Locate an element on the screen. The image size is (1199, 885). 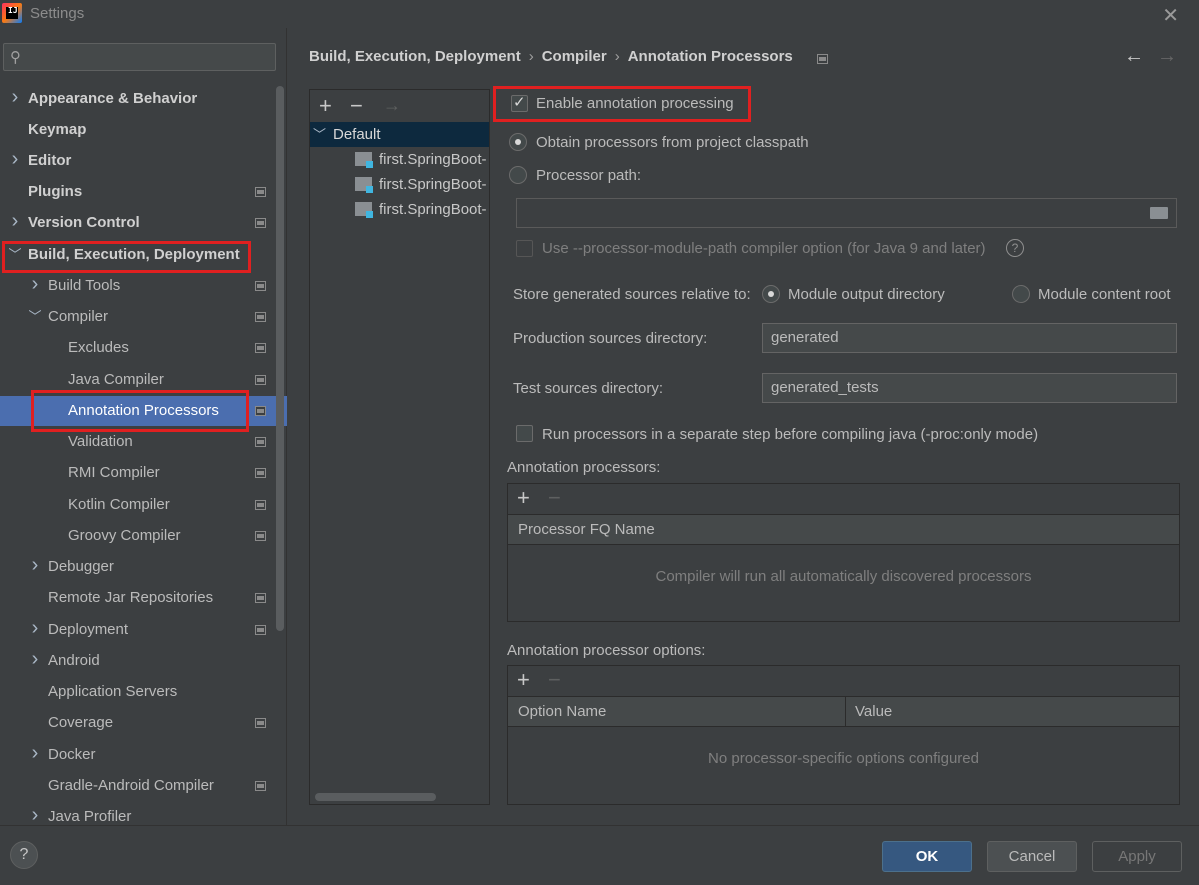
sidebar-item-label: Compiler is located at coordinates (78, 316).